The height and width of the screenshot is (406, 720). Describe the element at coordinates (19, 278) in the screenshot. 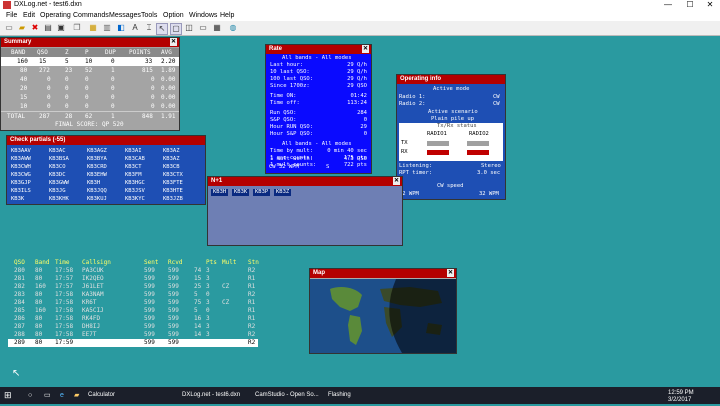

I see `log-cell: 281` at that location.